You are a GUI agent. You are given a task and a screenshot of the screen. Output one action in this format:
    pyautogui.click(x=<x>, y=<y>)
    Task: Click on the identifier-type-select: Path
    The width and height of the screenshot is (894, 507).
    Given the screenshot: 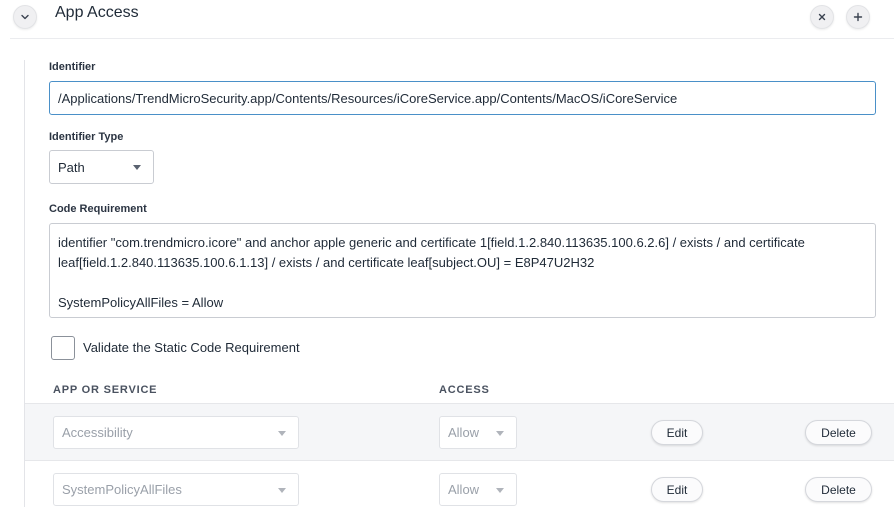 What is the action you would take?
    pyautogui.click(x=101, y=167)
    